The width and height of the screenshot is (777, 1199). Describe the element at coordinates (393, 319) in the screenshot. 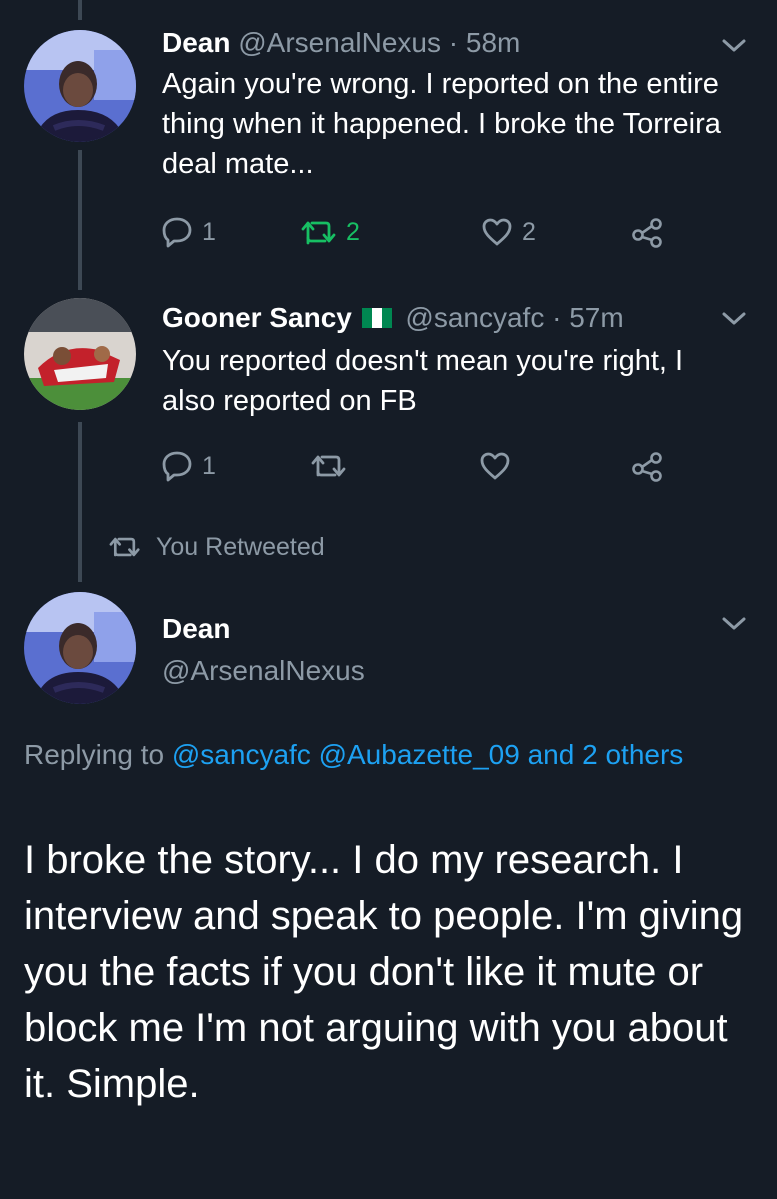

I see `tweet-header: Gooner Sancy @sancyafc · 57m` at that location.